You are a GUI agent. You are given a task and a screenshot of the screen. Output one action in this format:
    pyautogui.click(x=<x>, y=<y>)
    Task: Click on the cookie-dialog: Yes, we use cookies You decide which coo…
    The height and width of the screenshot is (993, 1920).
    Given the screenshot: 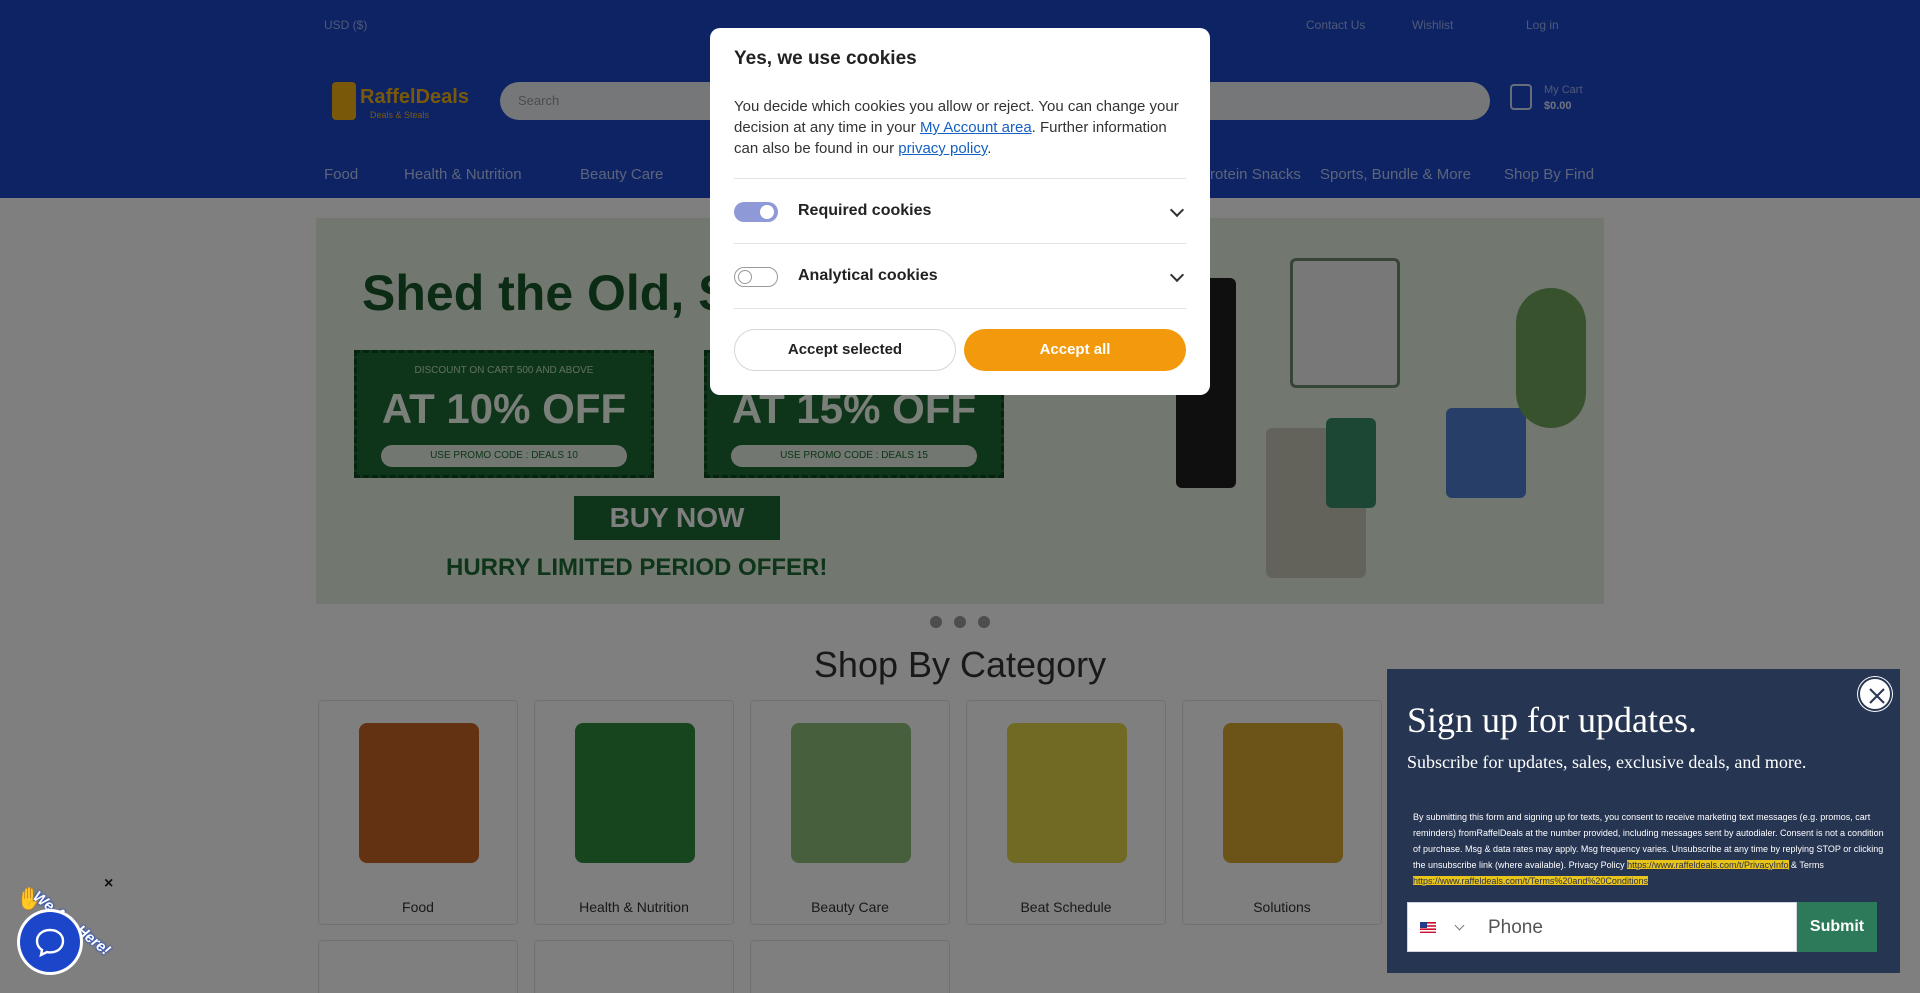 What is the action you would take?
    pyautogui.click(x=960, y=211)
    